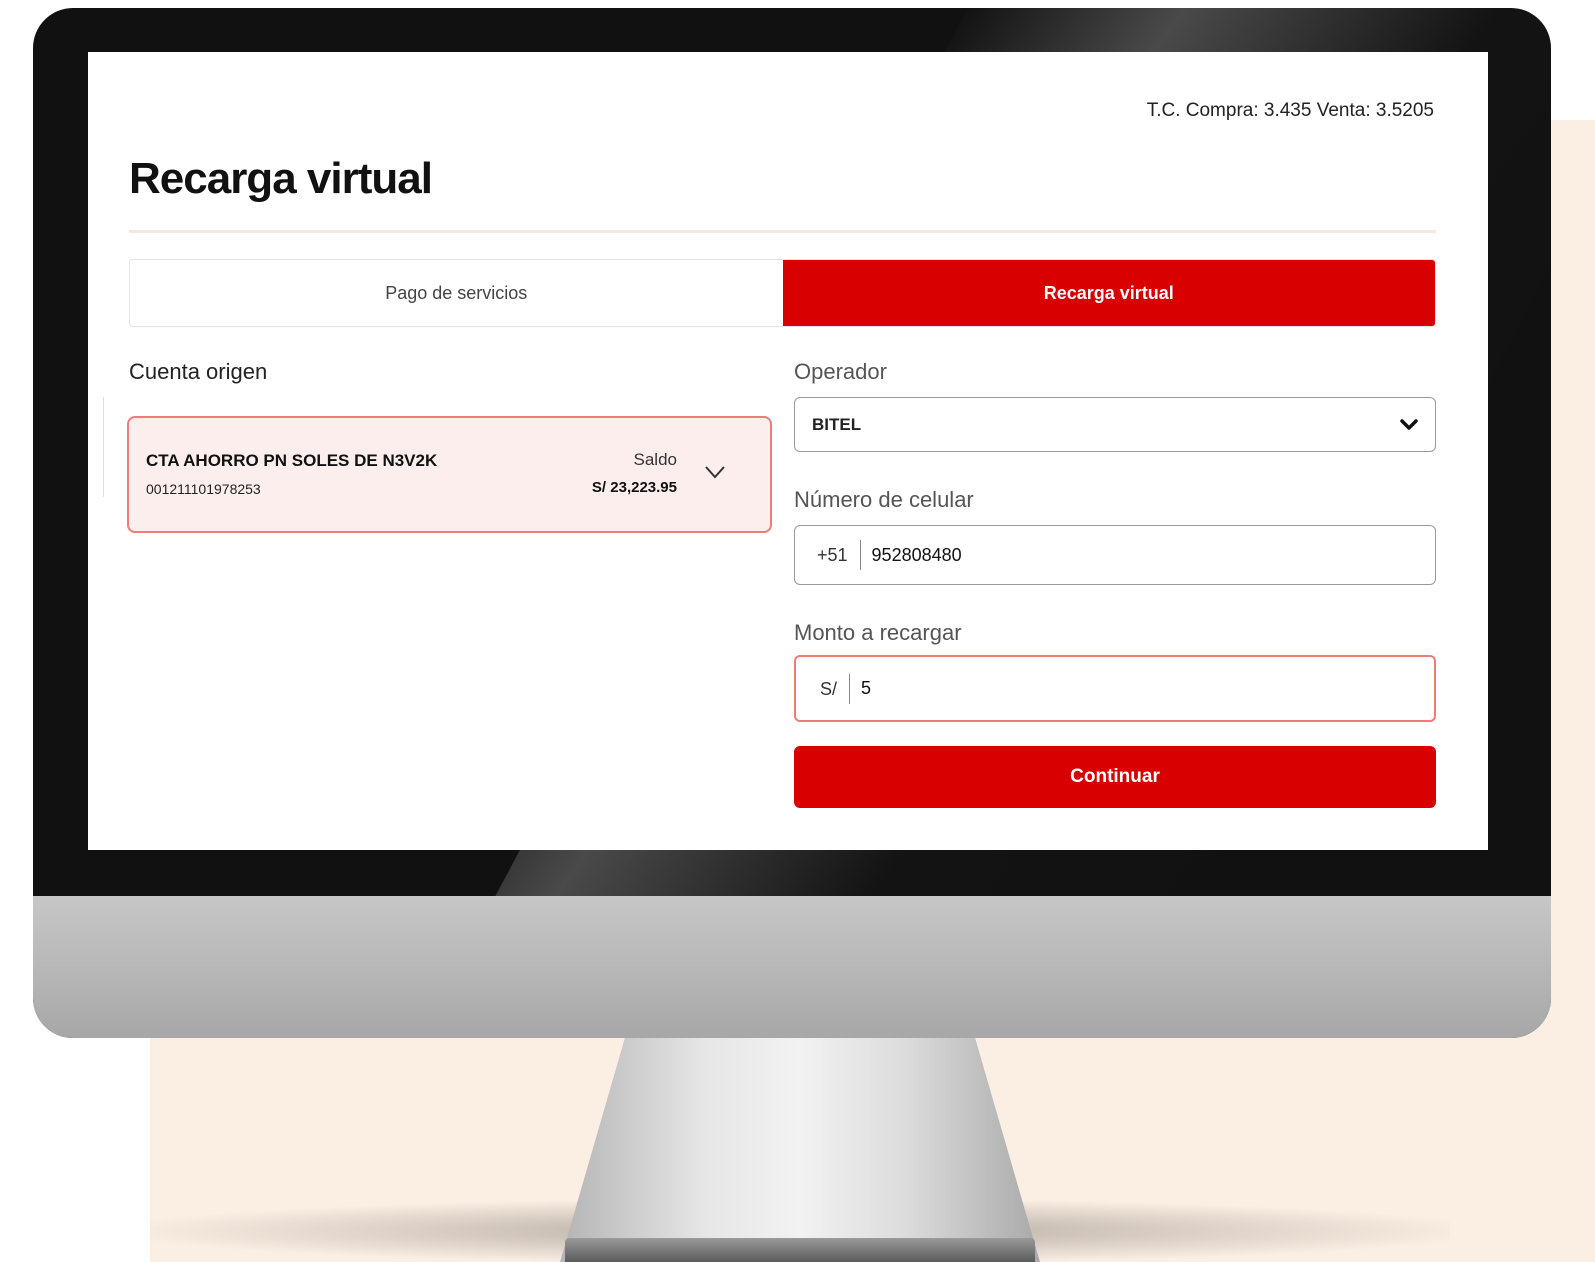  Describe the element at coordinates (916, 554) in the screenshot. I see `phone-value: 952808480` at that location.